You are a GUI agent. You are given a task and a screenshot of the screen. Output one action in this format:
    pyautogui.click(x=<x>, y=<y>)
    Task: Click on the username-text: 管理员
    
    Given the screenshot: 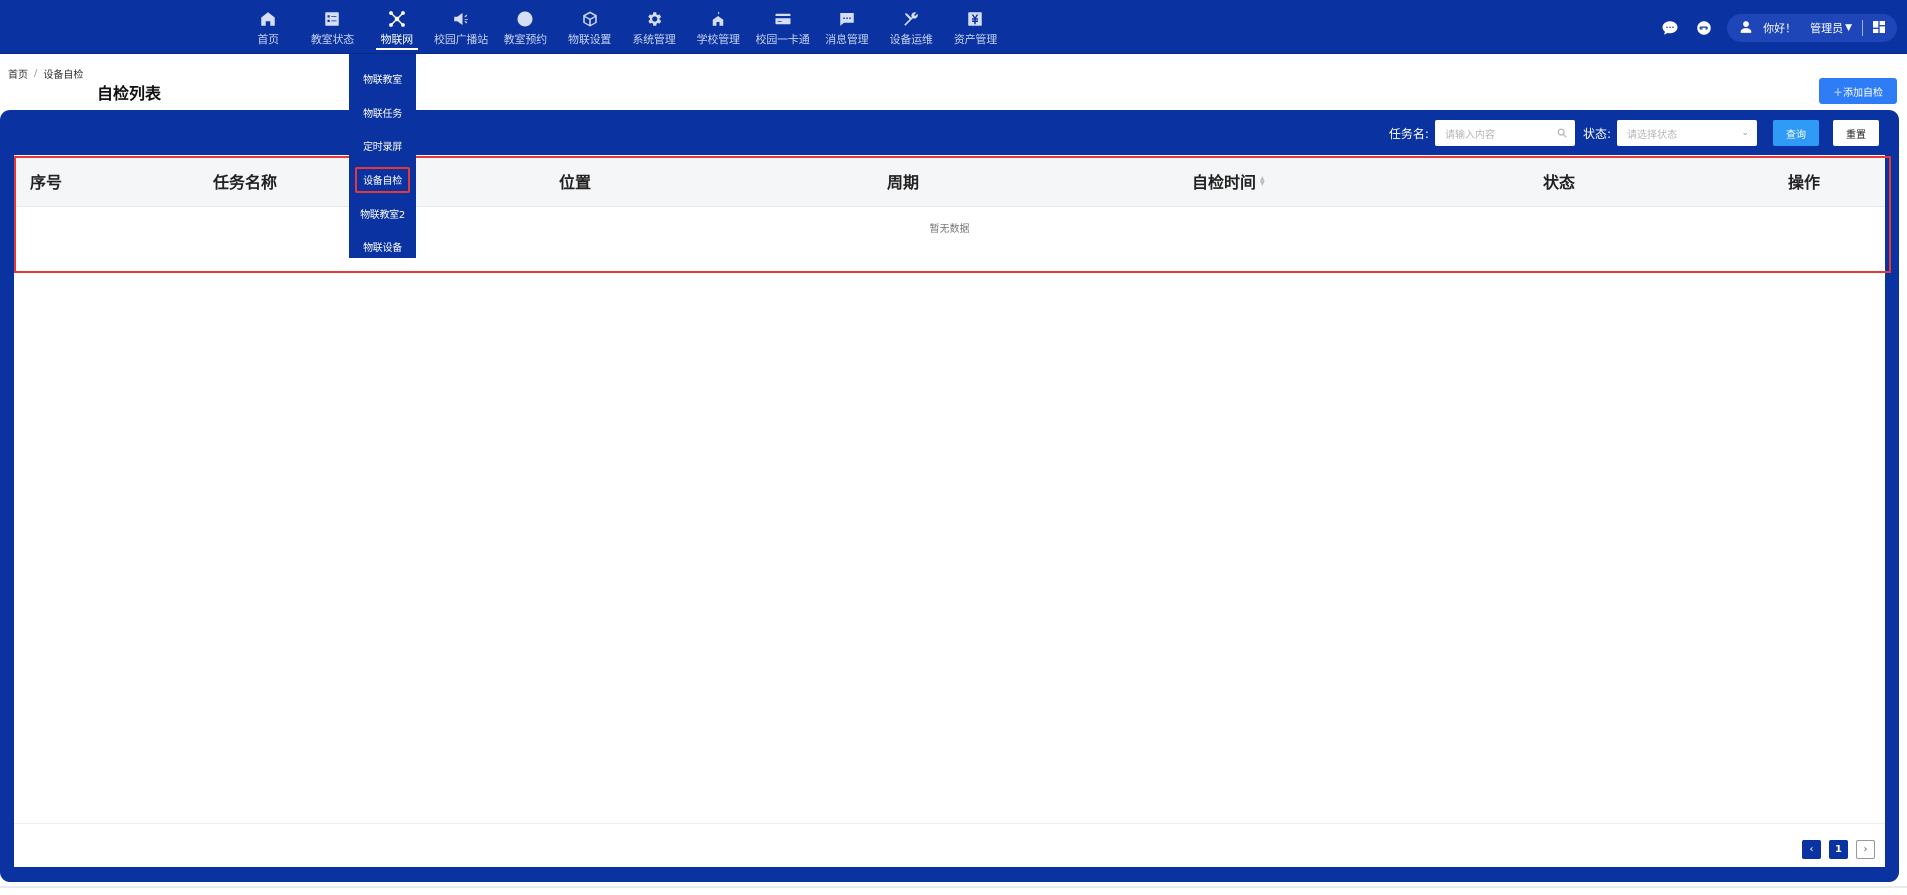 What is the action you would take?
    pyautogui.click(x=1827, y=28)
    